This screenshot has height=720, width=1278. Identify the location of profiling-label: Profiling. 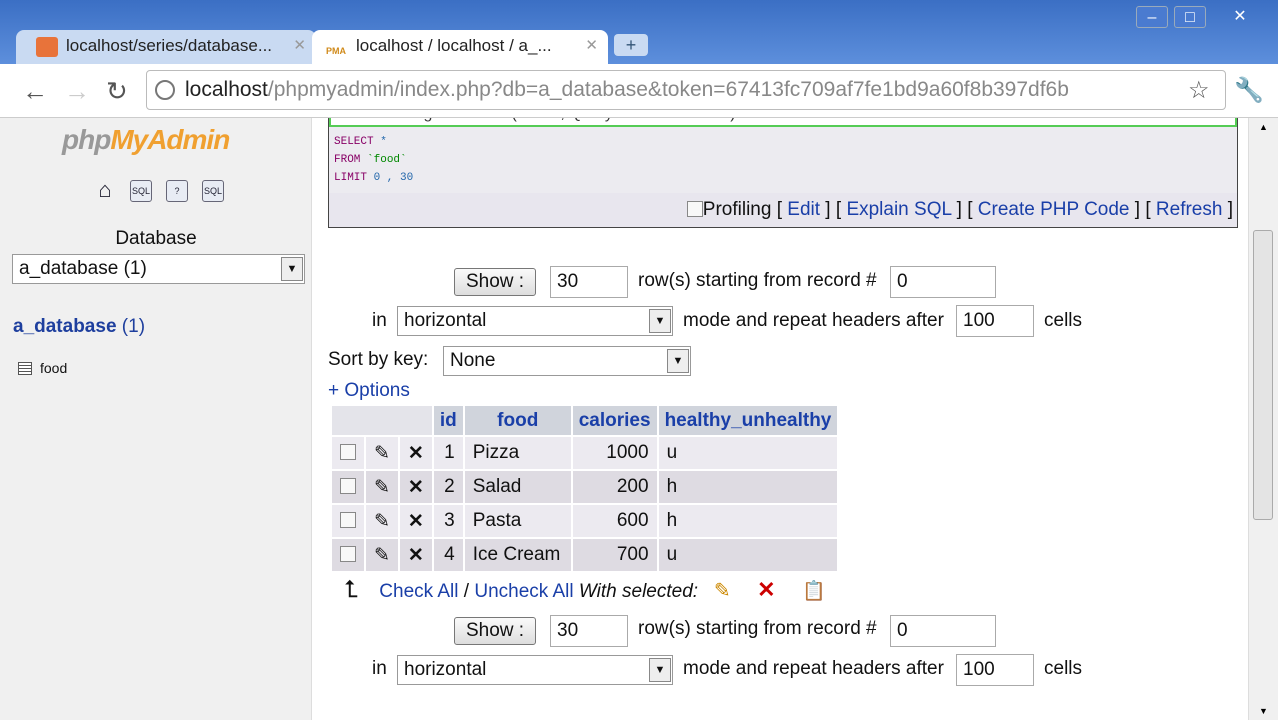
(737, 209).